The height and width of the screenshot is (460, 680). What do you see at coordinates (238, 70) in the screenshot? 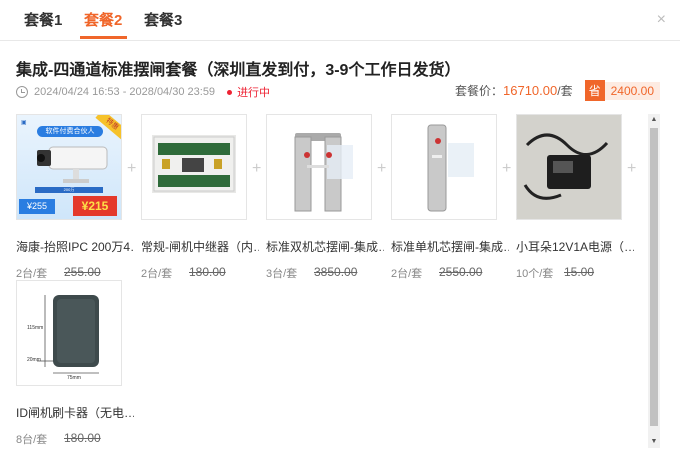
I see `package-title: 集成-四通道标准摆闸套餐（深圳直发到付，3-9个工作日发货）` at bounding box center [238, 70].